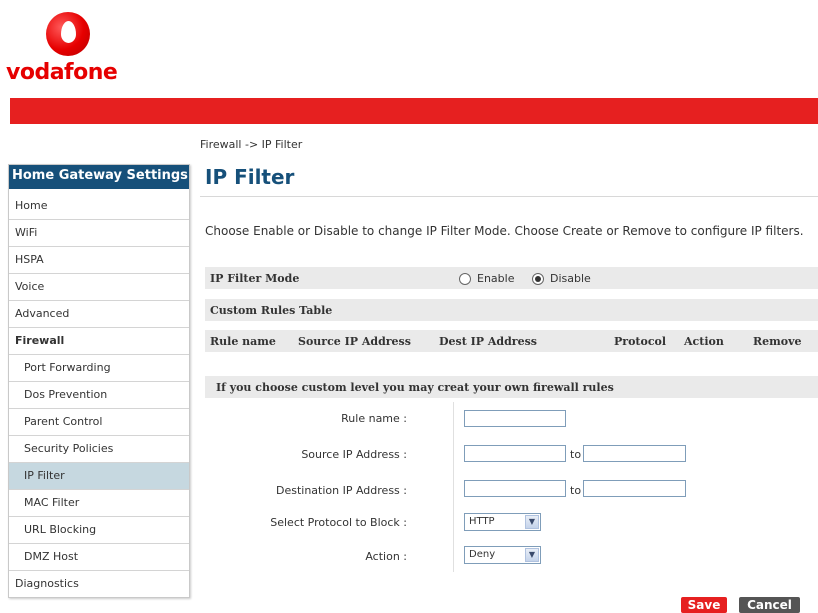 The height and width of the screenshot is (613, 818). Describe the element at coordinates (482, 521) in the screenshot. I see `protocol-selected-value: HTTP` at that location.